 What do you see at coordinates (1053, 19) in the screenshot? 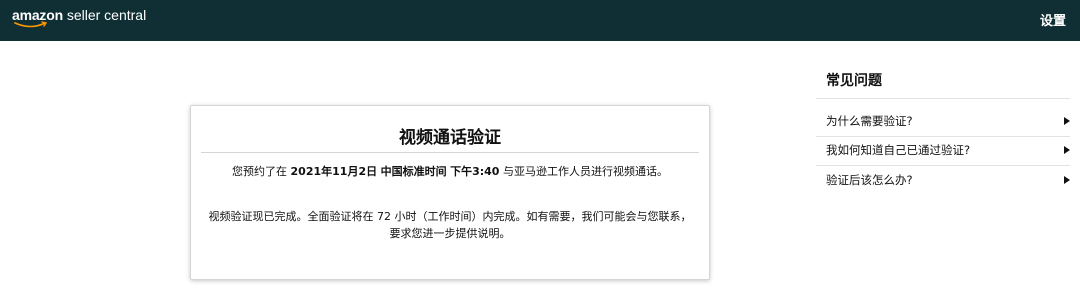
I see `settings-link: 设置` at bounding box center [1053, 19].